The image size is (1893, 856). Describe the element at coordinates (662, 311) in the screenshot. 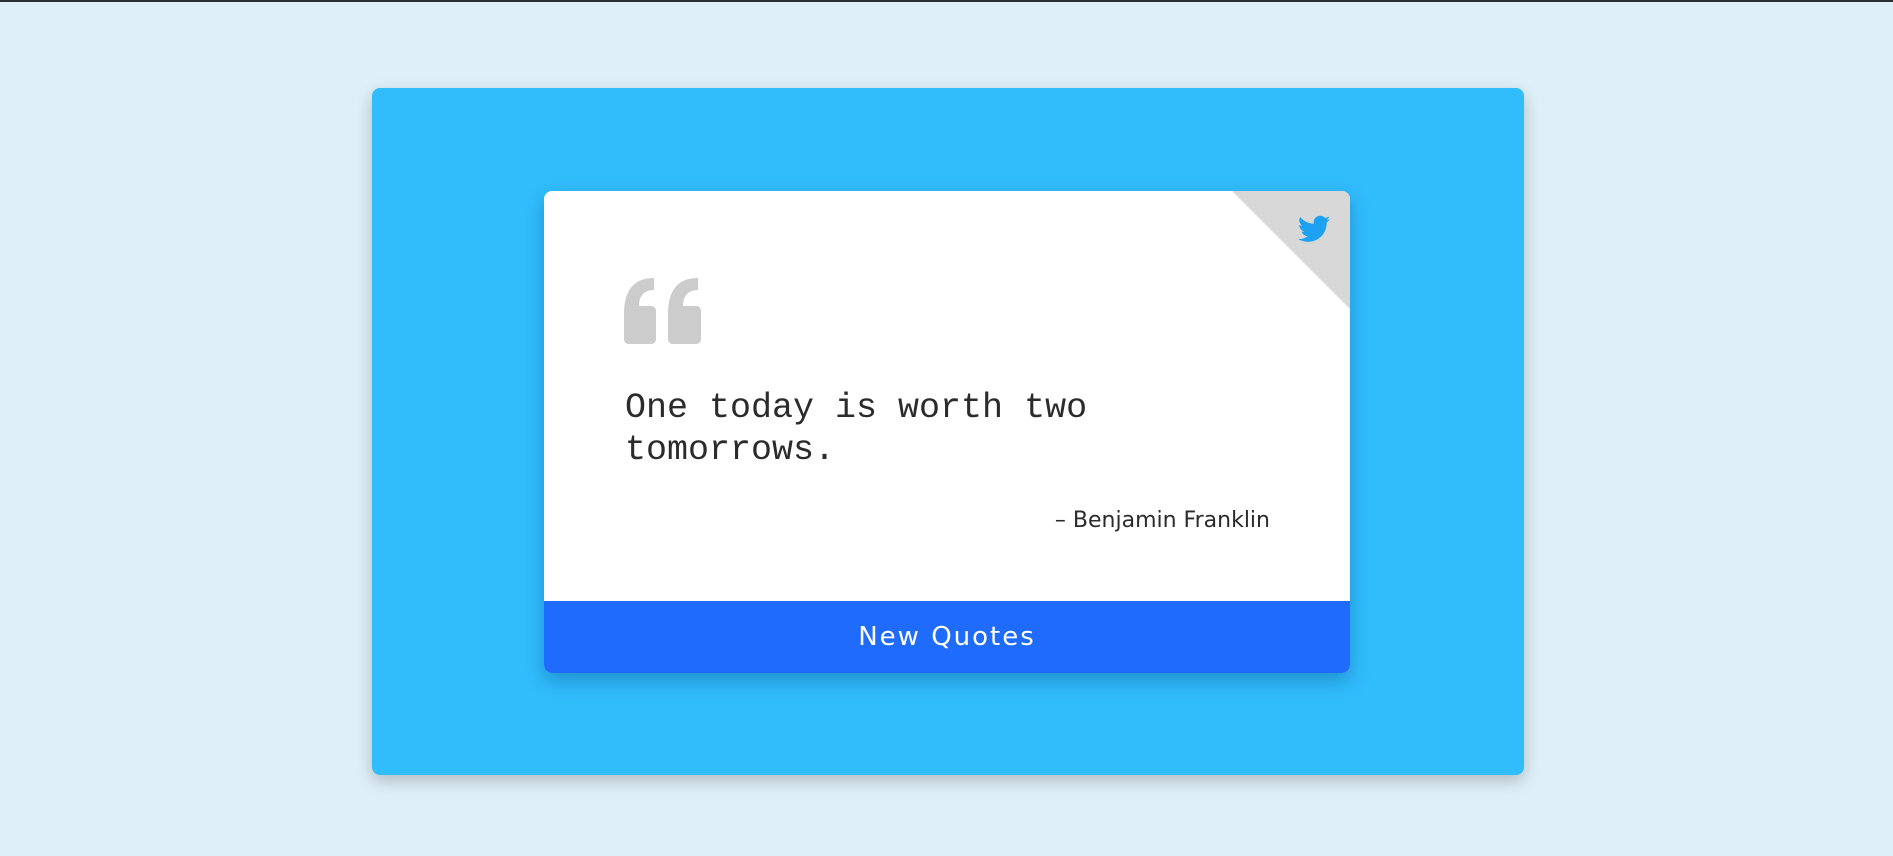

I see `double-quote-icon` at that location.